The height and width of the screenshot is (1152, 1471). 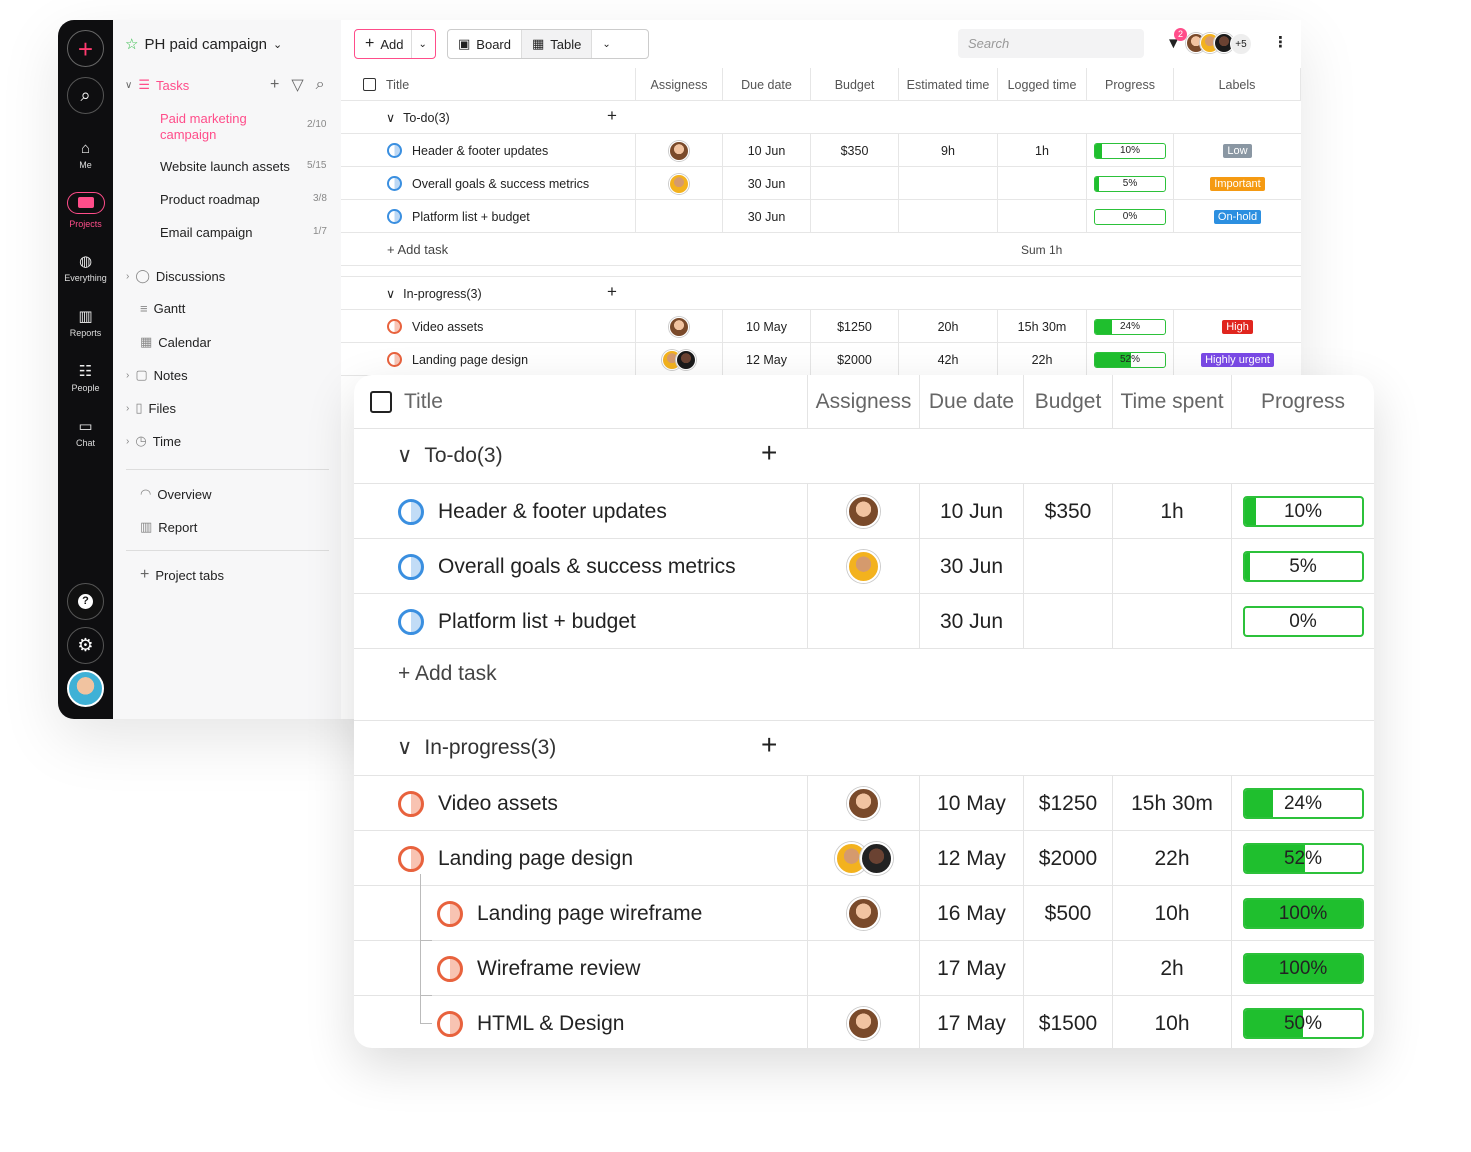 I want to click on user-avatar, so click(x=85, y=688).